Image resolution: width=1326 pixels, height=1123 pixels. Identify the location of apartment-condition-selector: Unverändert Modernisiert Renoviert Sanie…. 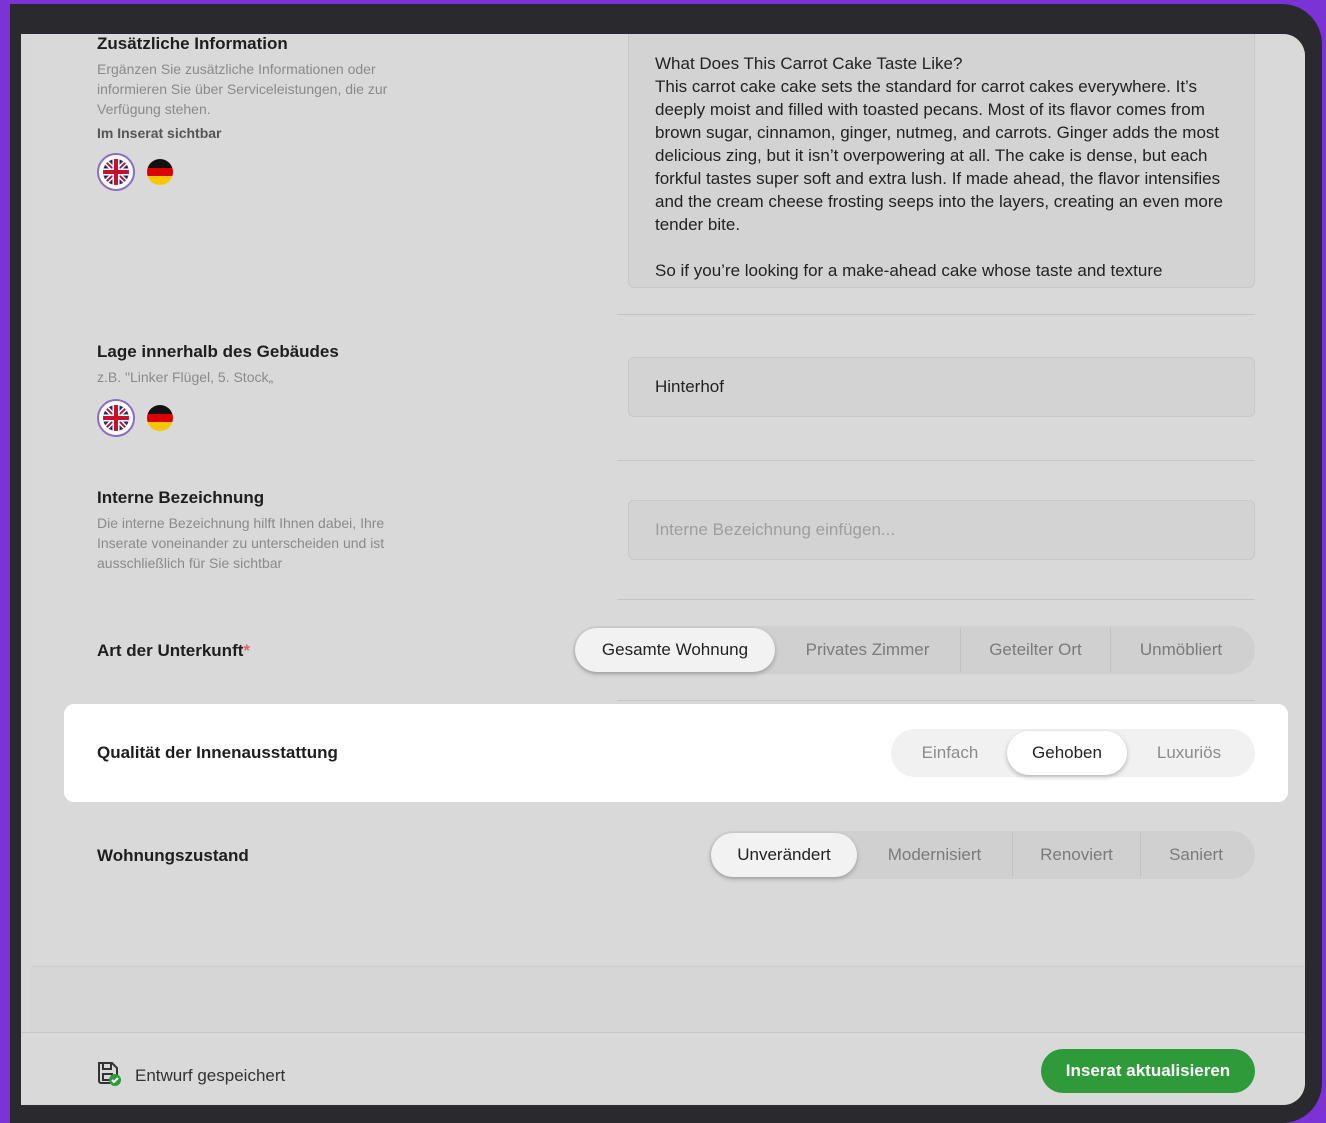
(982, 855).